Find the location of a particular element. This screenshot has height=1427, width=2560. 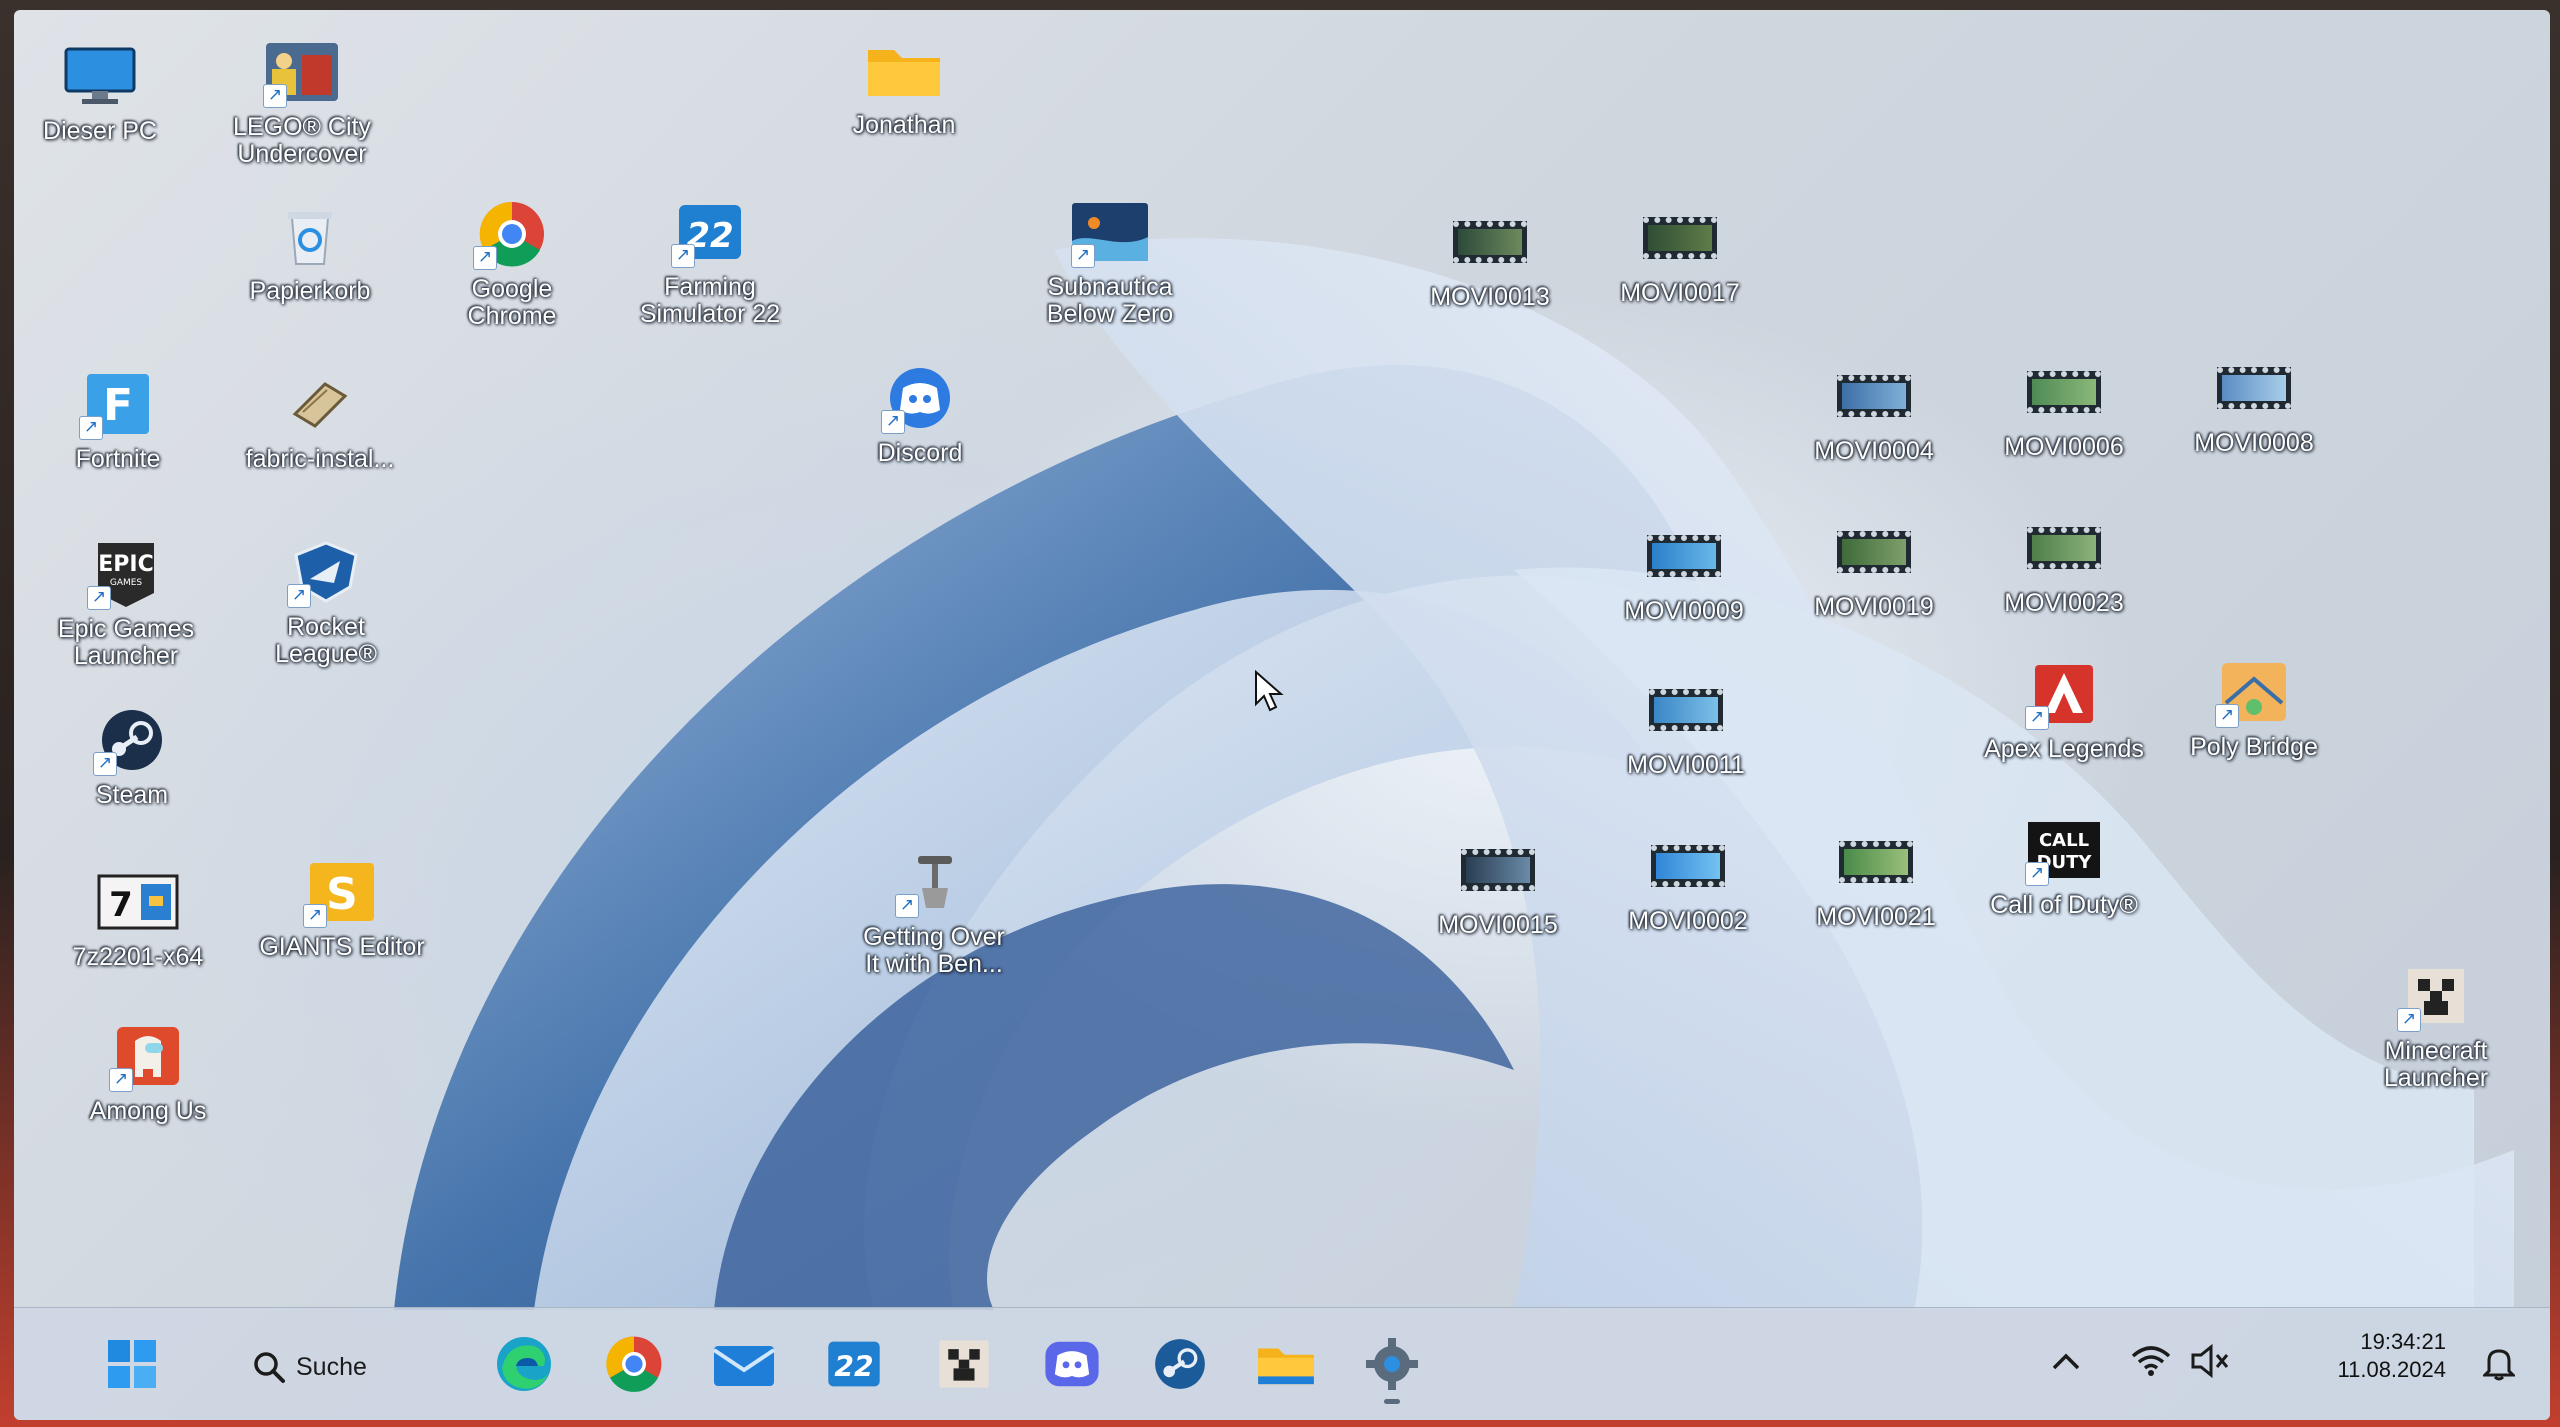

desktop-icon-minecraft-launcher: ↗ Minecraft Launcher is located at coordinates (2436, 1026).